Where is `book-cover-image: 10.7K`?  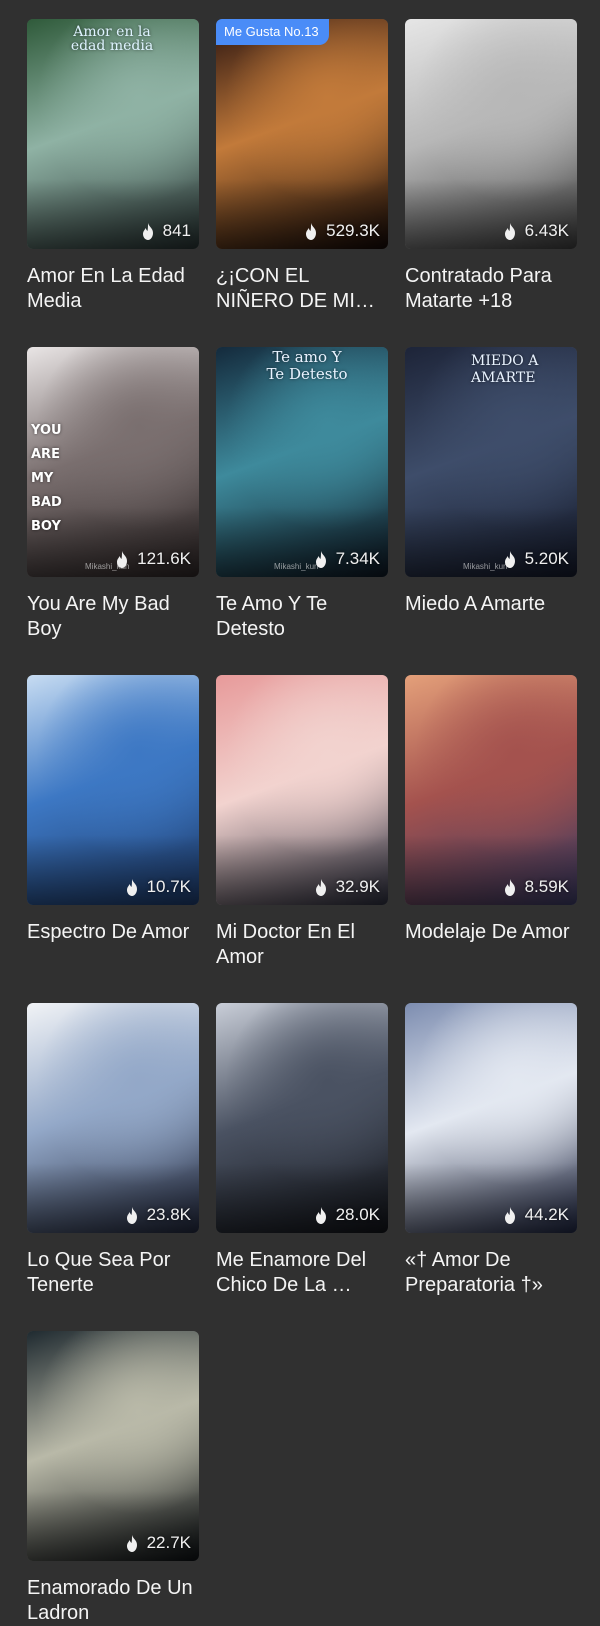
book-cover-image: 10.7K is located at coordinates (113, 790).